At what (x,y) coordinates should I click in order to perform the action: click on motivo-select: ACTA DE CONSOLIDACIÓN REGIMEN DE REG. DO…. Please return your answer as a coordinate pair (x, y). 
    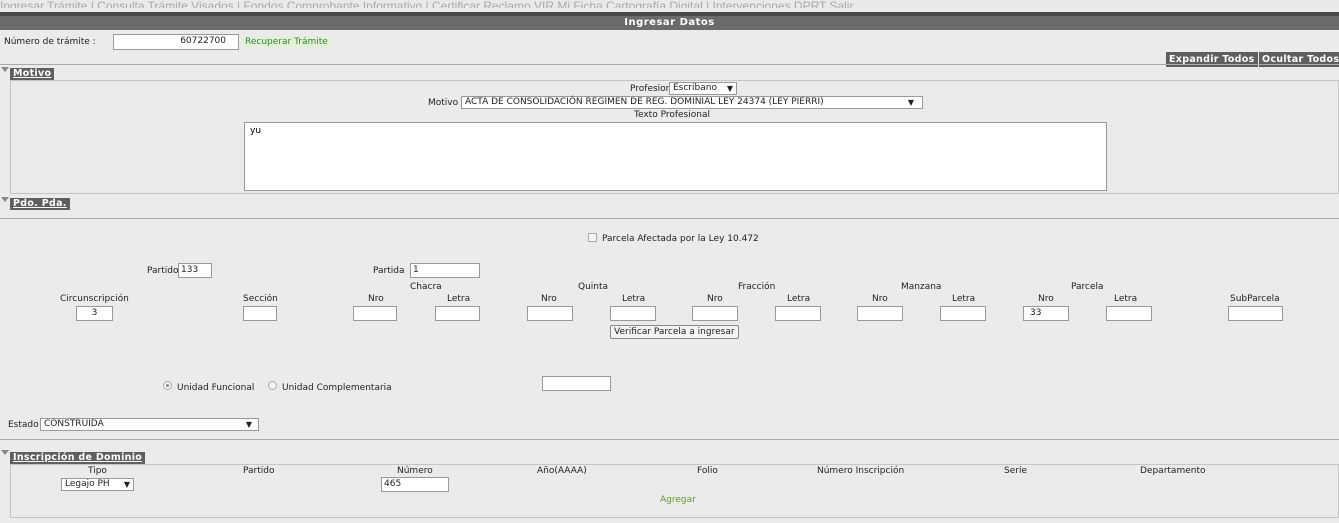
    Looking at the image, I should click on (692, 102).